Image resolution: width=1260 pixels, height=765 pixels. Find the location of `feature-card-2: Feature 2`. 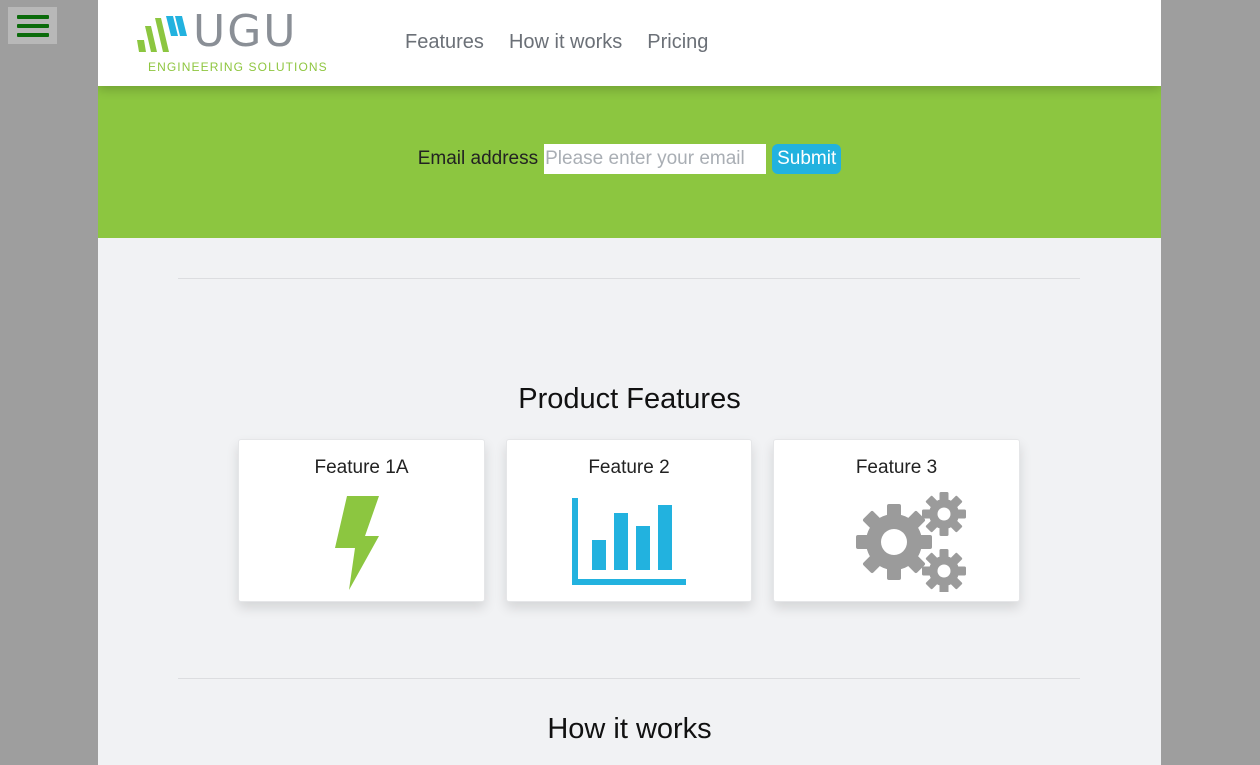

feature-card-2: Feature 2 is located at coordinates (629, 520).